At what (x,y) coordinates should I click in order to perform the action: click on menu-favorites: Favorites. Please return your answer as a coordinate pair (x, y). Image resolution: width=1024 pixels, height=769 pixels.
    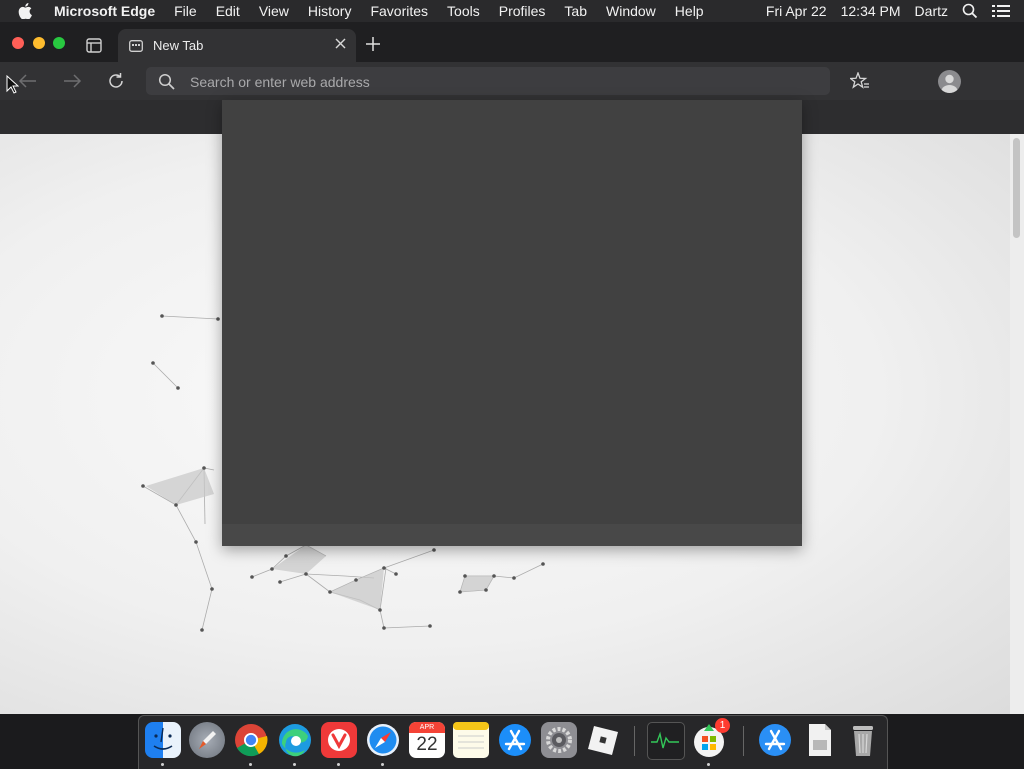
    Looking at the image, I should click on (399, 11).